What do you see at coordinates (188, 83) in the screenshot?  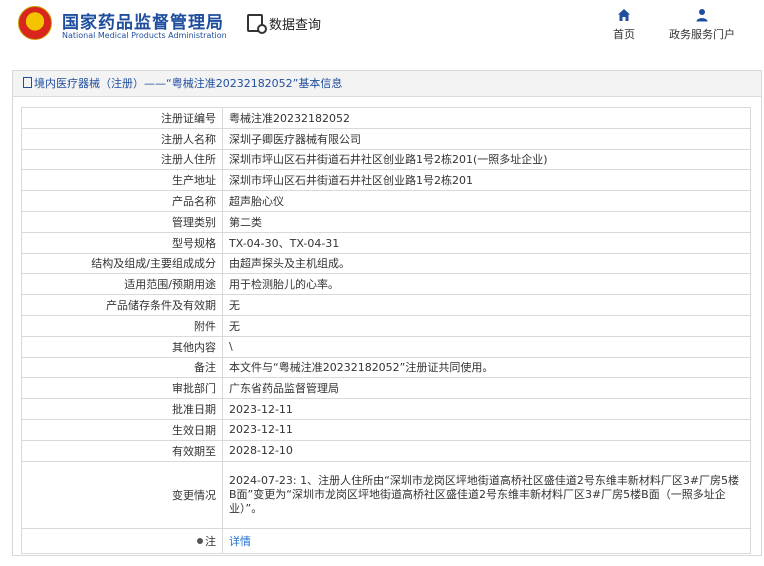 I see `panel-title: 境内医疗器械（注册）——“粤械注准20232182052”基本信息` at bounding box center [188, 83].